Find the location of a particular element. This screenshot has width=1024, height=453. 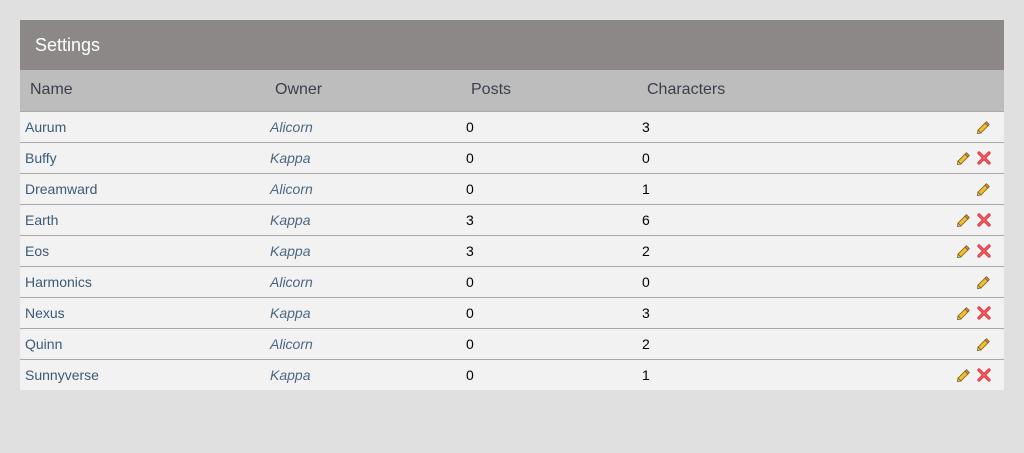

table-row: Dreamward Alicorn 0 1 is located at coordinates (512, 188).